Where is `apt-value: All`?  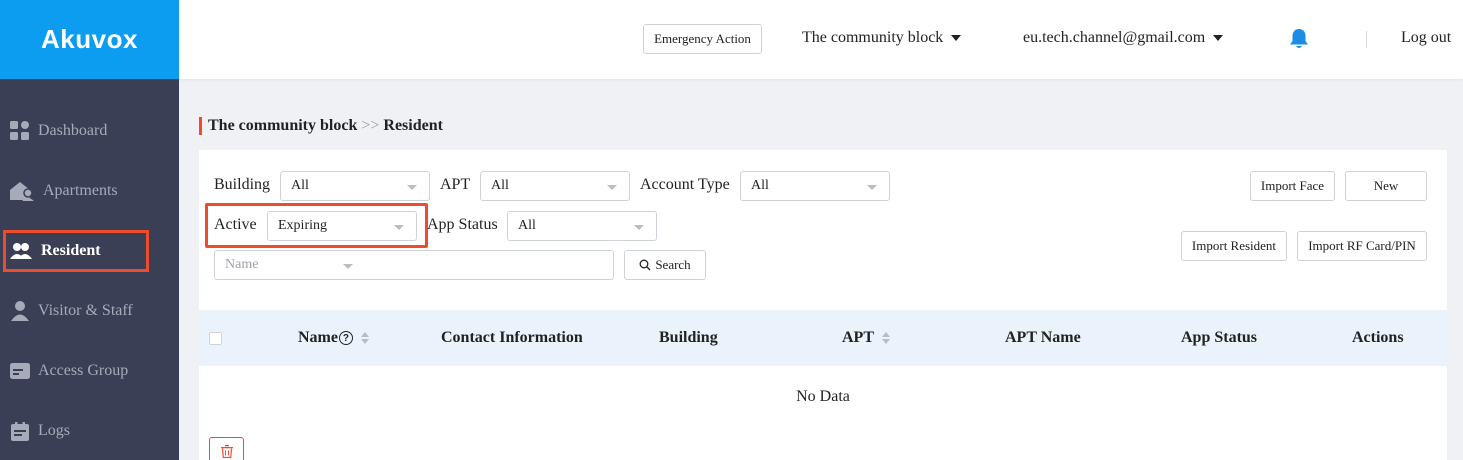 apt-value: All is located at coordinates (500, 185).